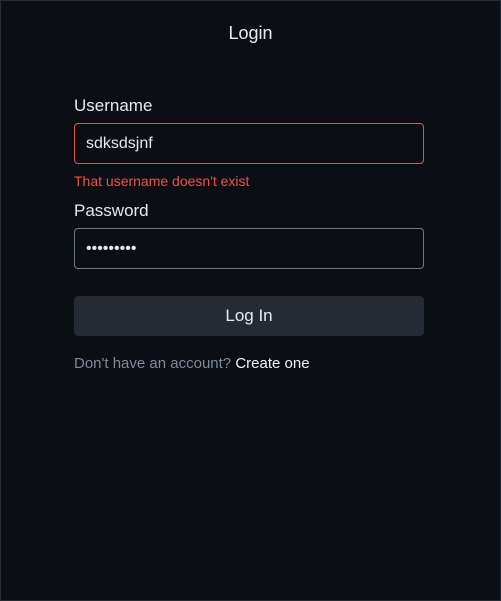 The width and height of the screenshot is (501, 601). What do you see at coordinates (162, 181) in the screenshot?
I see `username-error-message: That username doesn't exist` at bounding box center [162, 181].